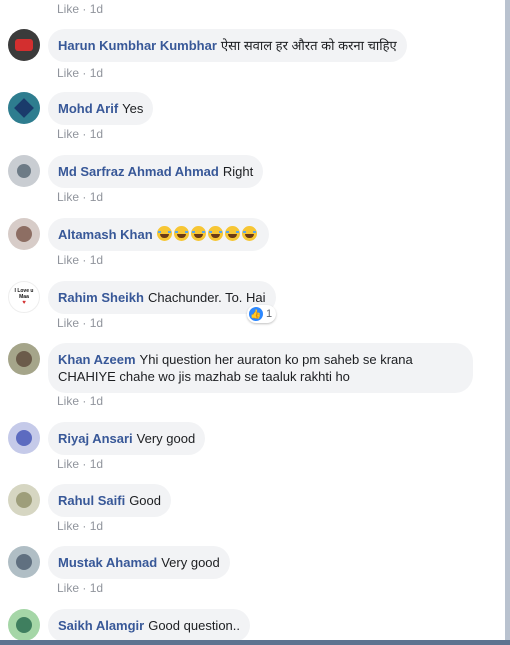 The height and width of the screenshot is (645, 510). What do you see at coordinates (101, 297) in the screenshot?
I see `commenter-name: Rahim Sheikh` at bounding box center [101, 297].